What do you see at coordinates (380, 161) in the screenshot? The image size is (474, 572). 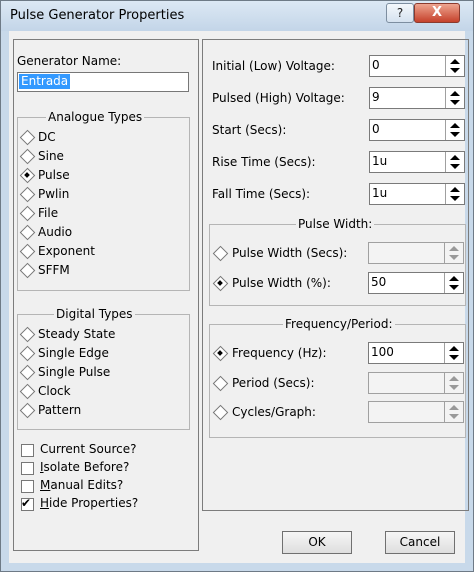 I see `rise-time-value: 1u` at bounding box center [380, 161].